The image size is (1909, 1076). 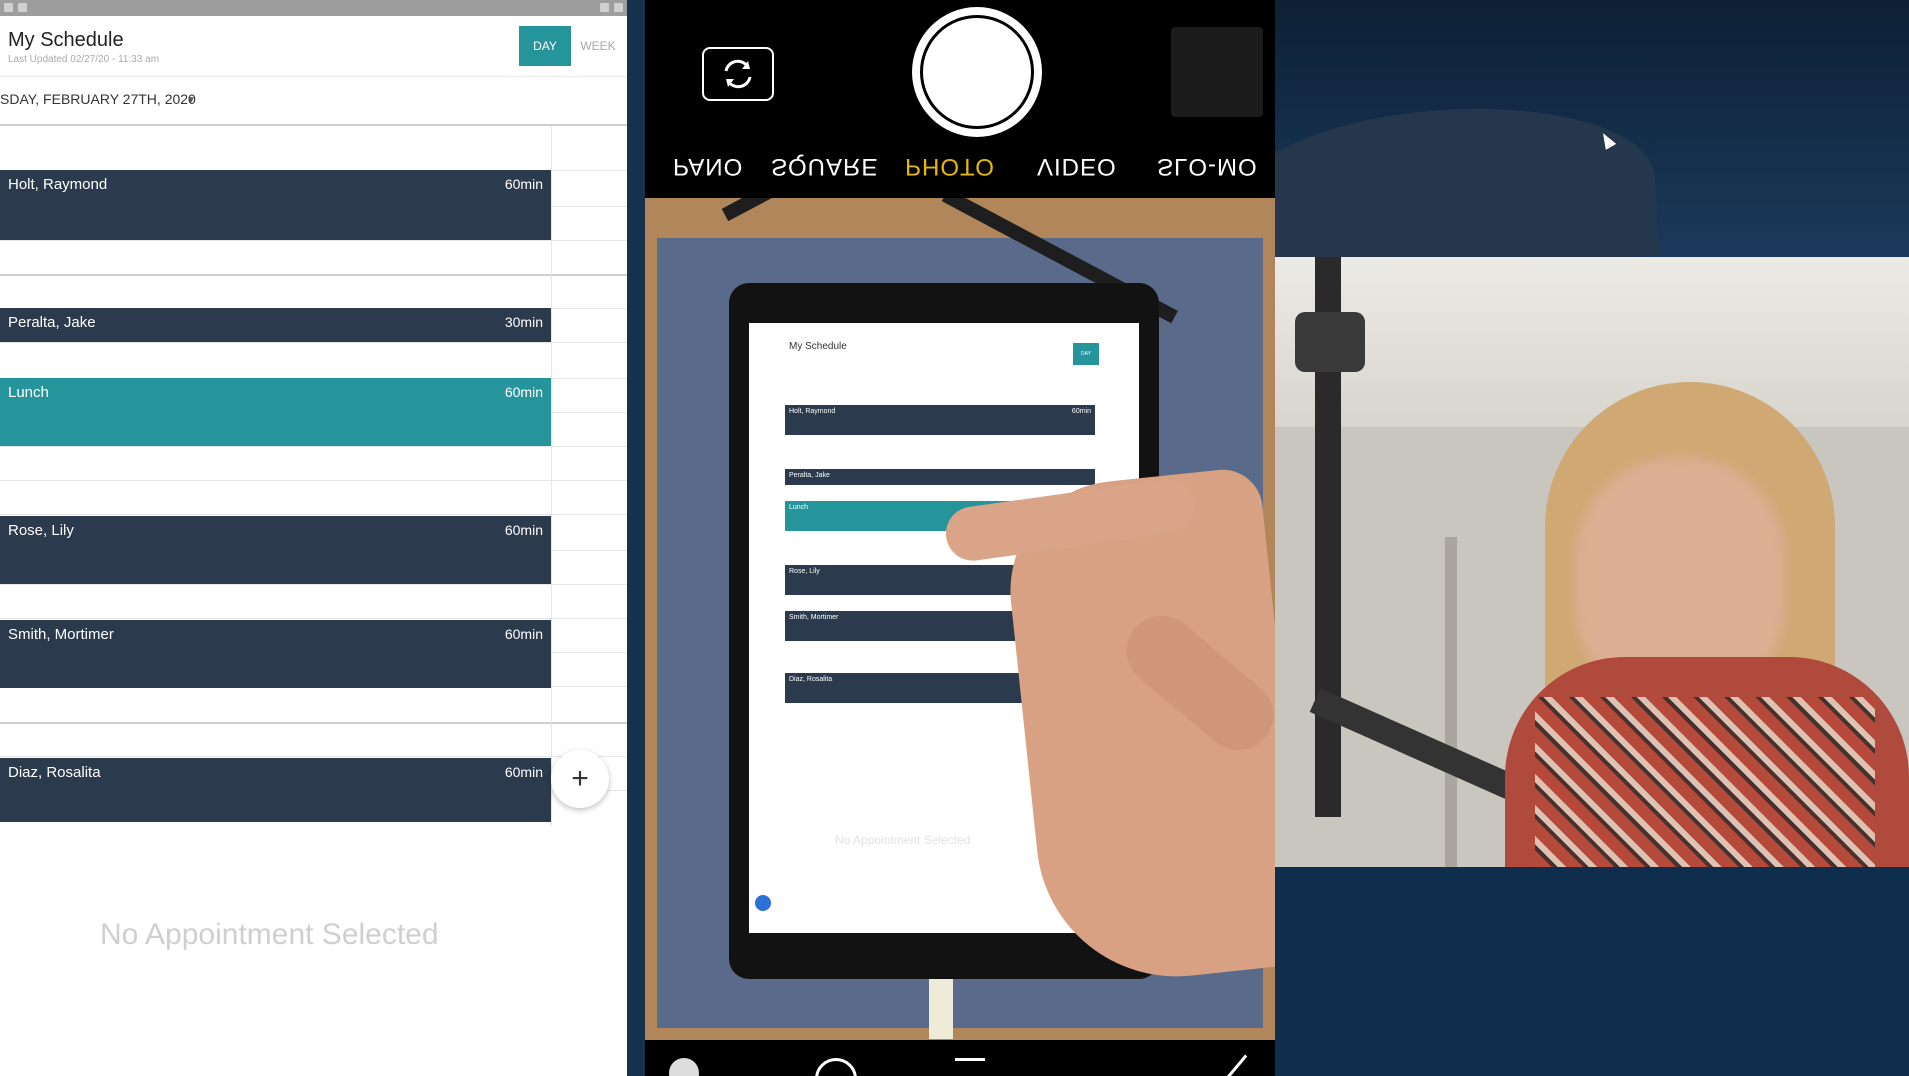 I want to click on notification-icon, so click(x=8, y=7).